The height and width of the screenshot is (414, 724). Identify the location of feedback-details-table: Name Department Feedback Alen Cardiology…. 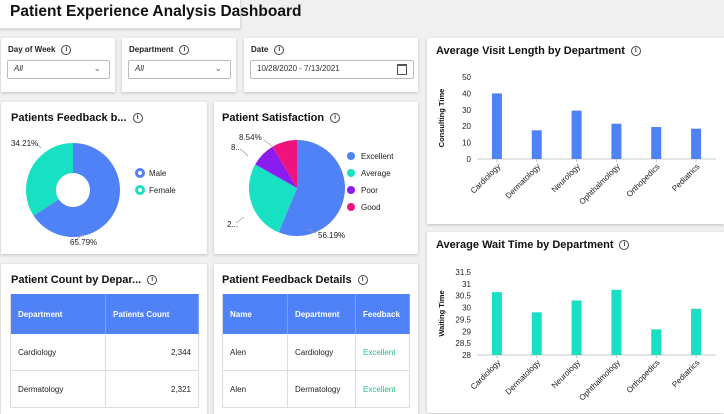
(316, 351).